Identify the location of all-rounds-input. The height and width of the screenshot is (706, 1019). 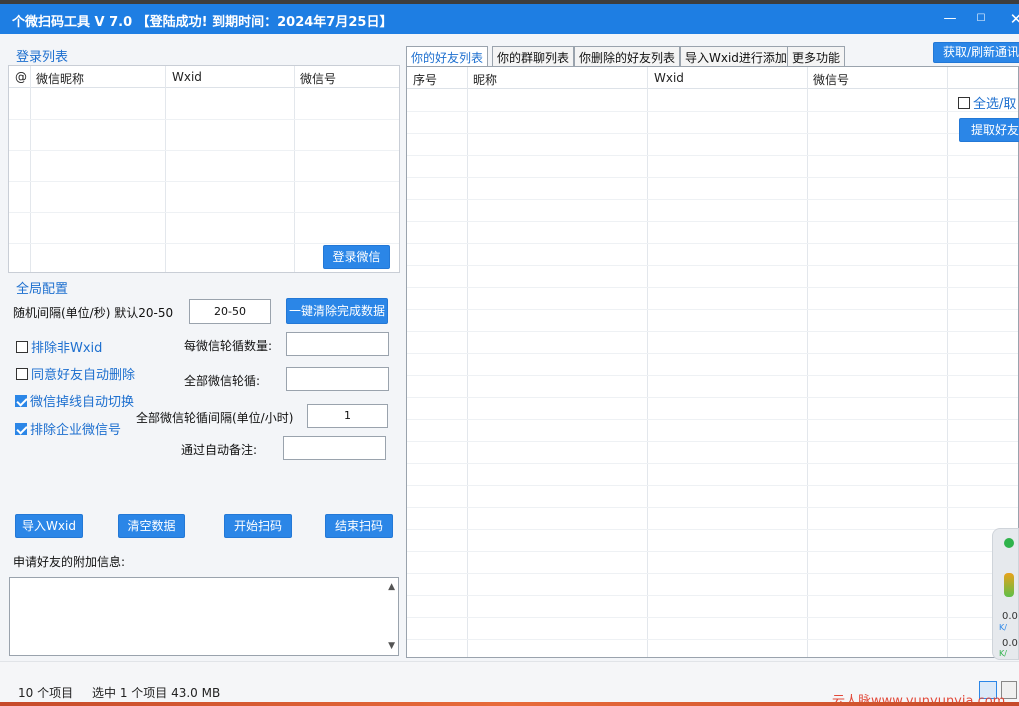
(337, 379).